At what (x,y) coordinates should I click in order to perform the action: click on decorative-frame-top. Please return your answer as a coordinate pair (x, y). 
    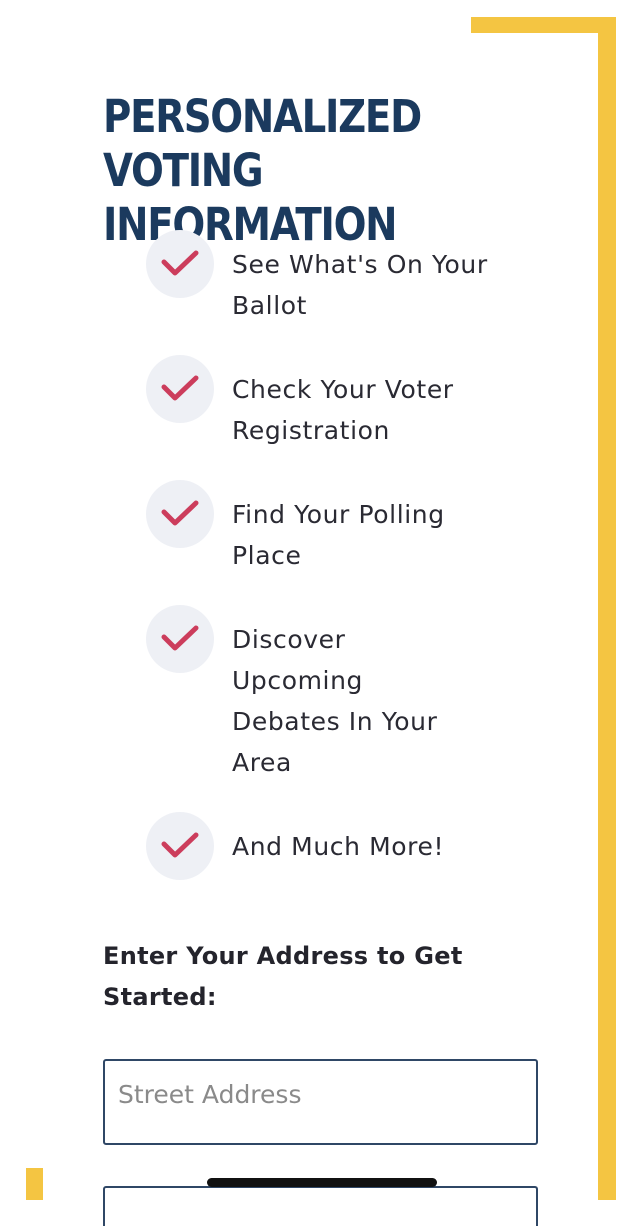
    Looking at the image, I should click on (543, 25).